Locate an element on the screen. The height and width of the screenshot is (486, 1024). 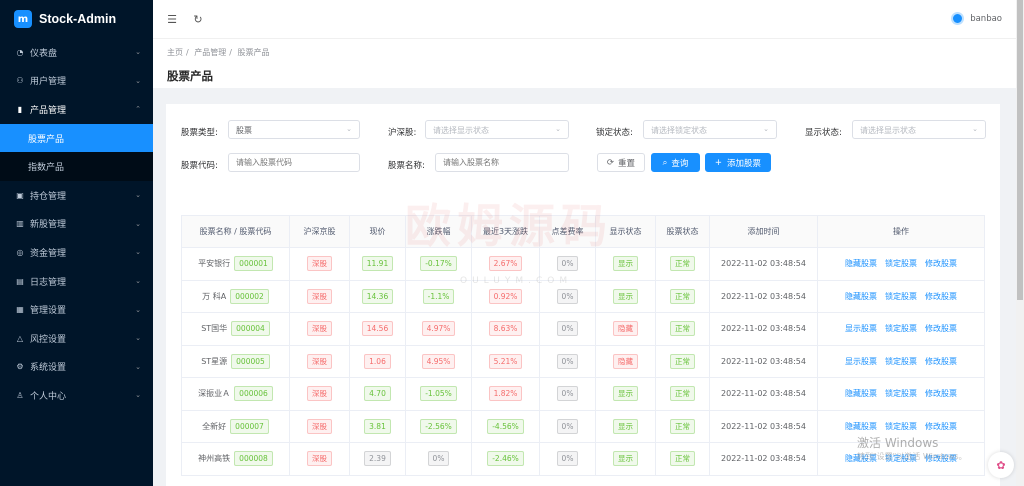
sidebar-item-4: ▥ 新股管理 ⌄ is located at coordinates (76, 224).